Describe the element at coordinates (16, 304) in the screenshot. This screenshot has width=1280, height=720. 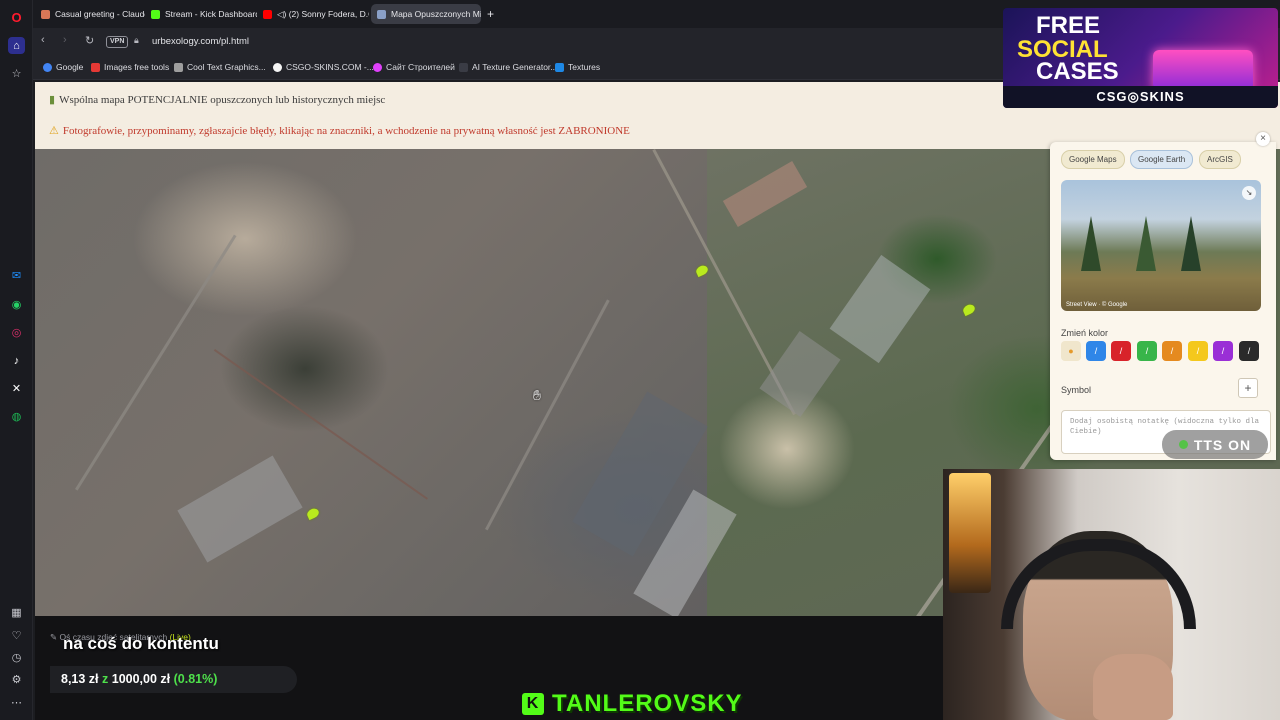
I see `whatsapp-icon: ◉` at that location.